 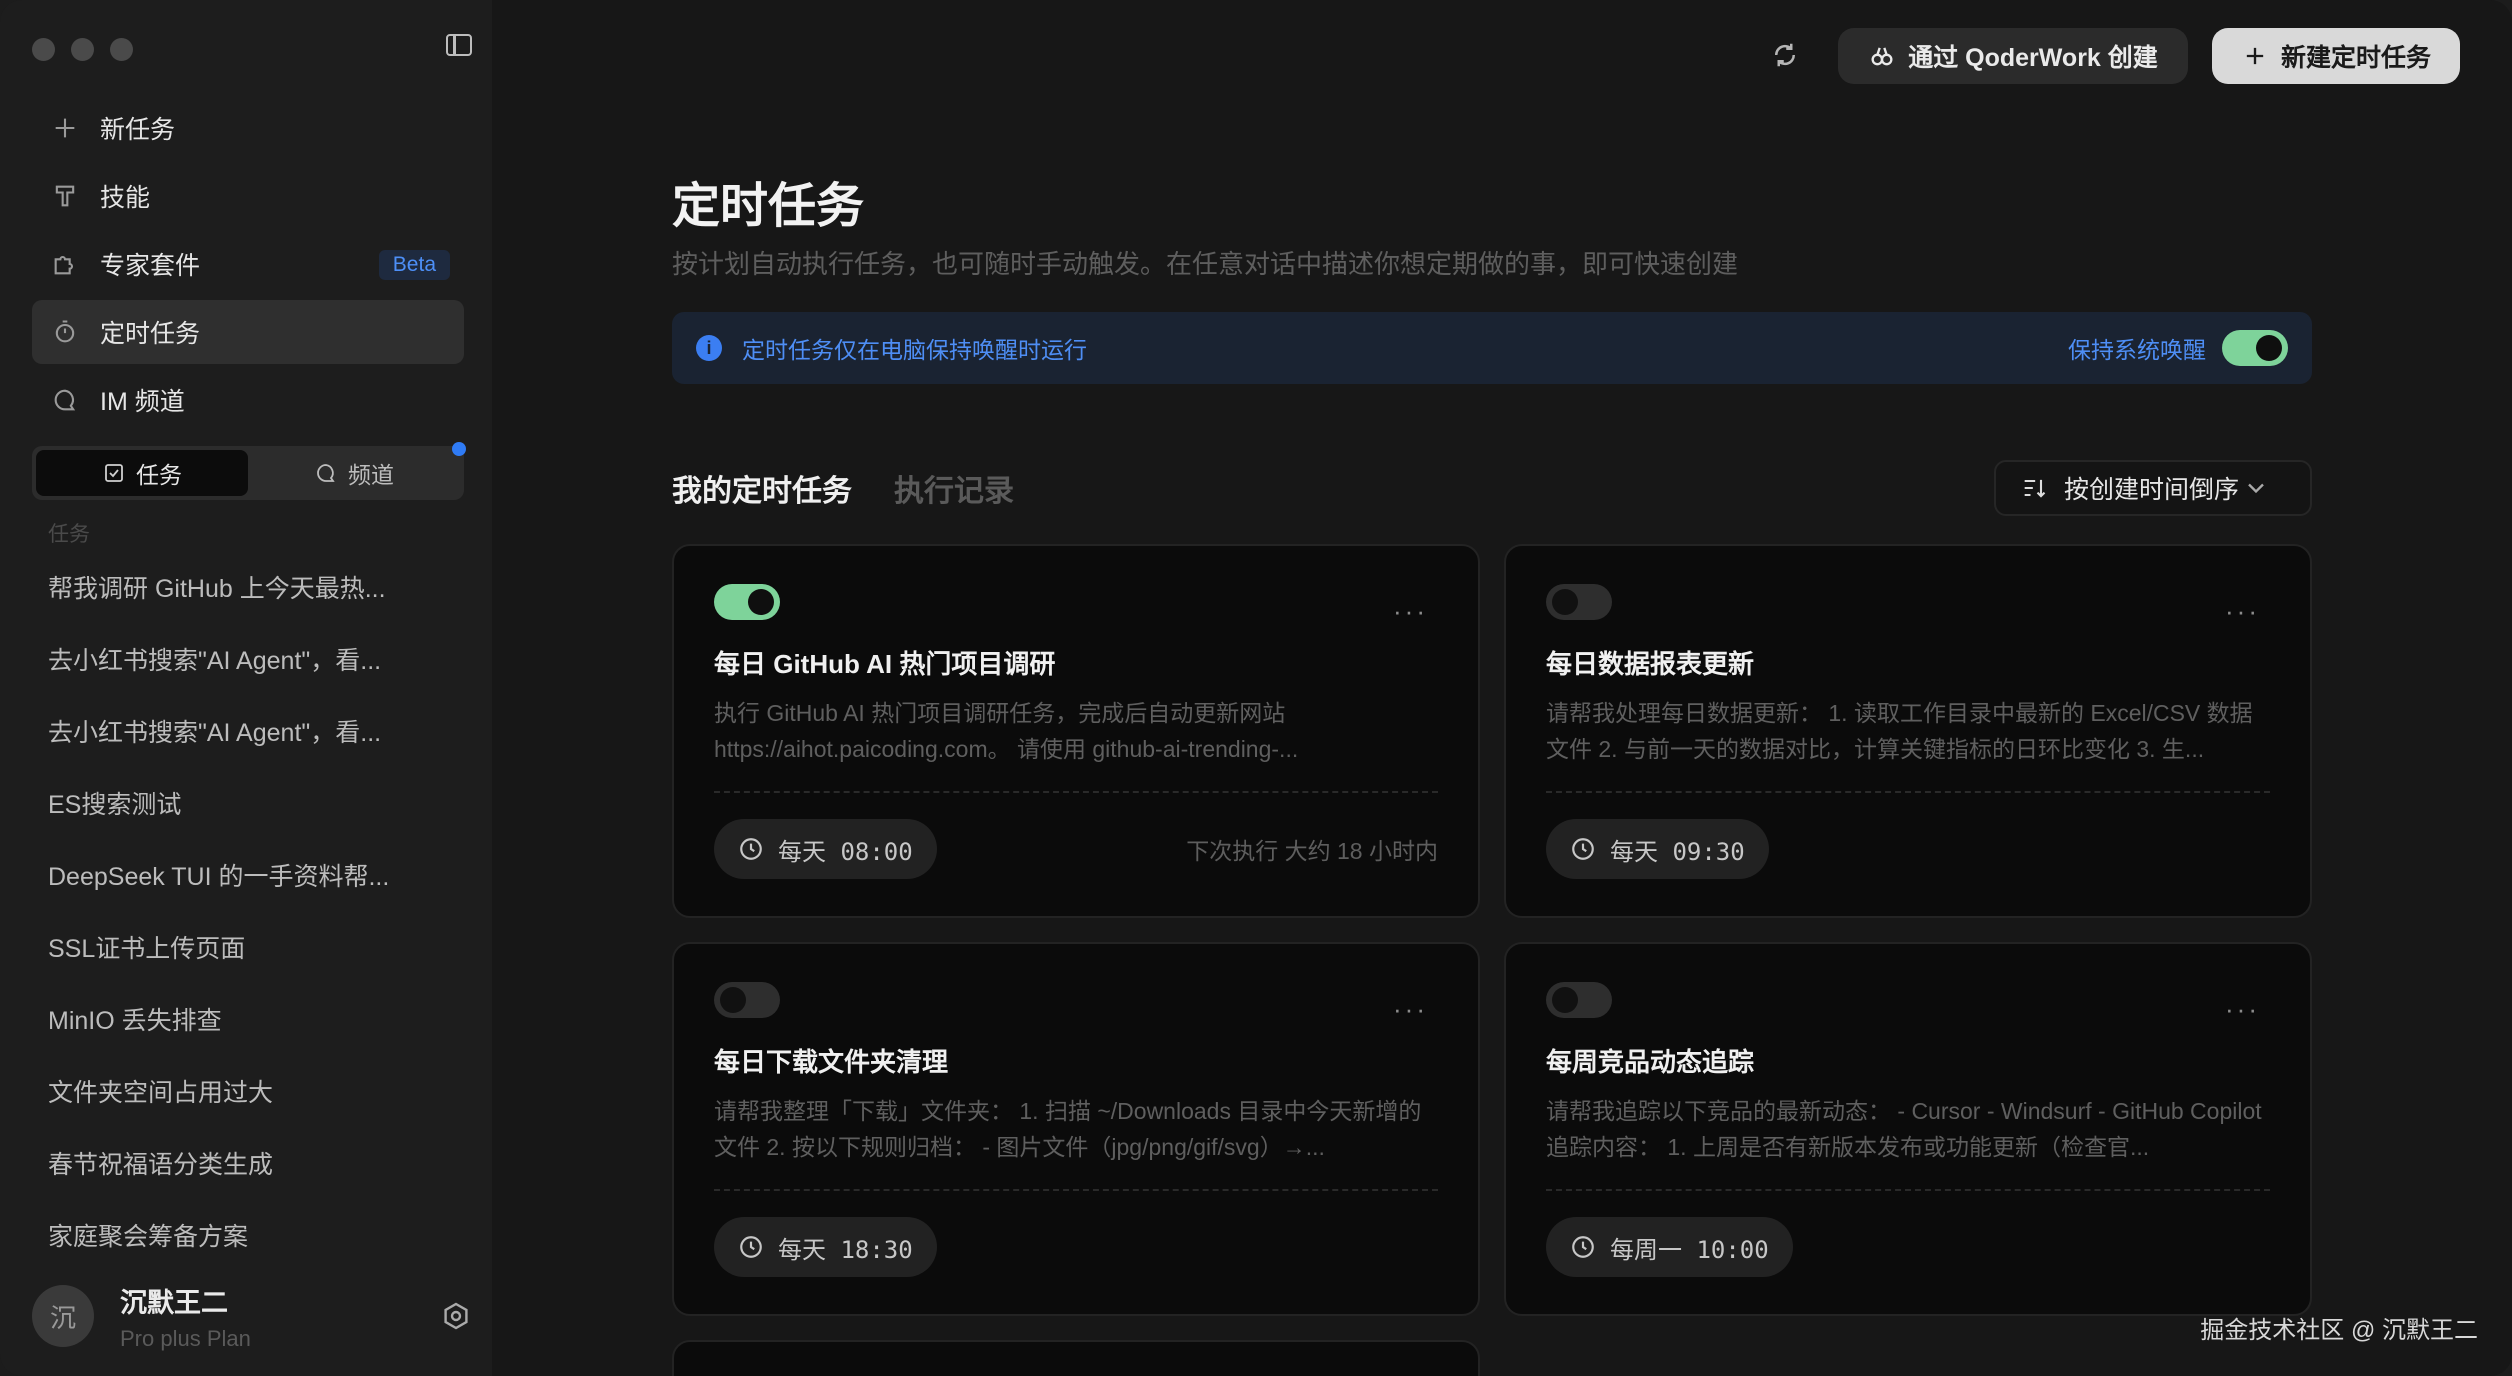 I want to click on checkbox-icon, so click(x=114, y=473).